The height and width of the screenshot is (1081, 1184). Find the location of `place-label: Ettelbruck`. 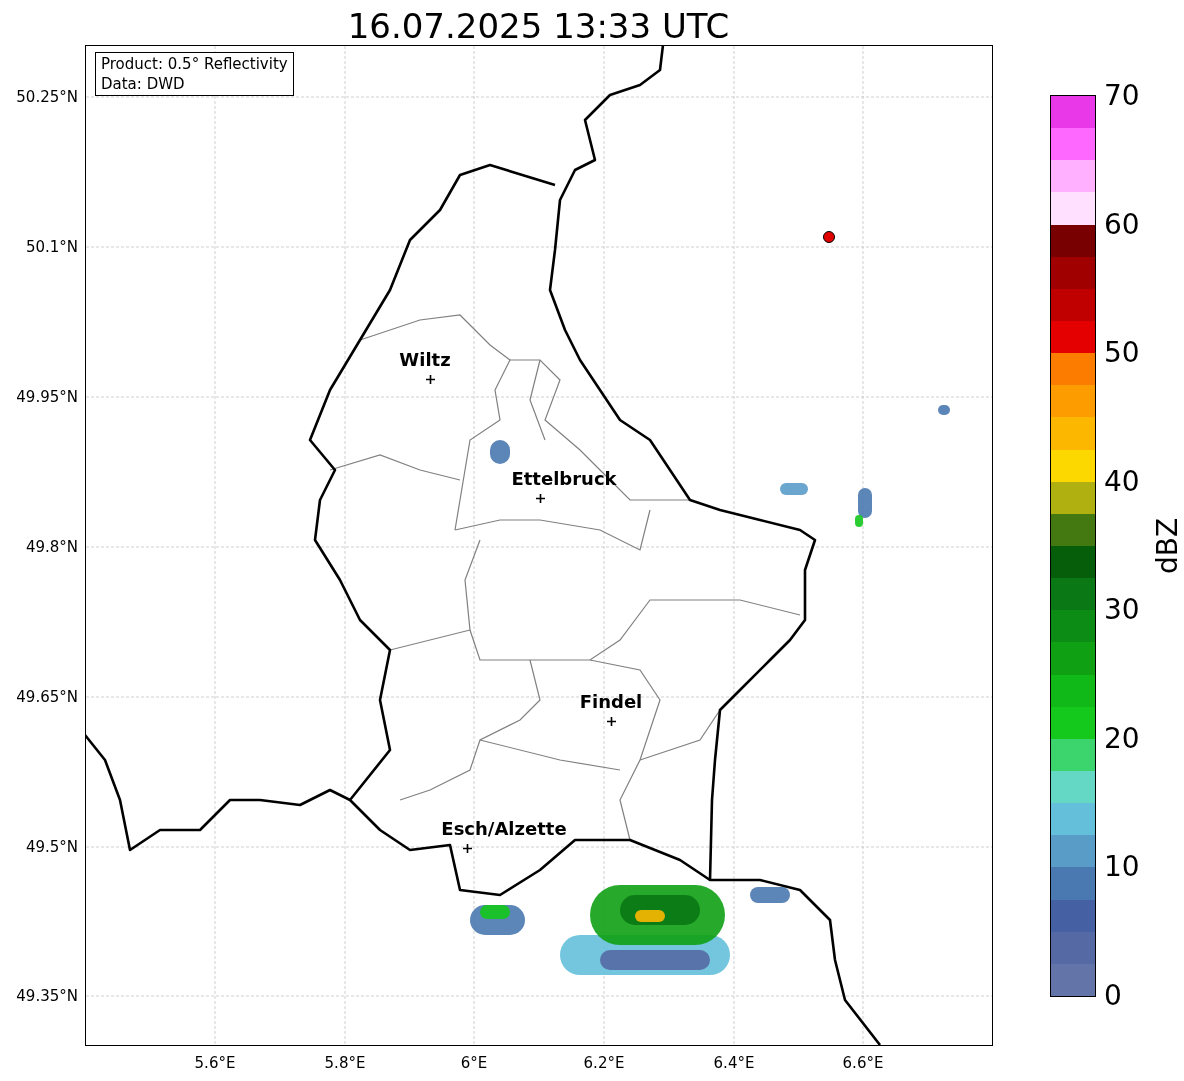

place-label: Ettelbruck is located at coordinates (564, 479).